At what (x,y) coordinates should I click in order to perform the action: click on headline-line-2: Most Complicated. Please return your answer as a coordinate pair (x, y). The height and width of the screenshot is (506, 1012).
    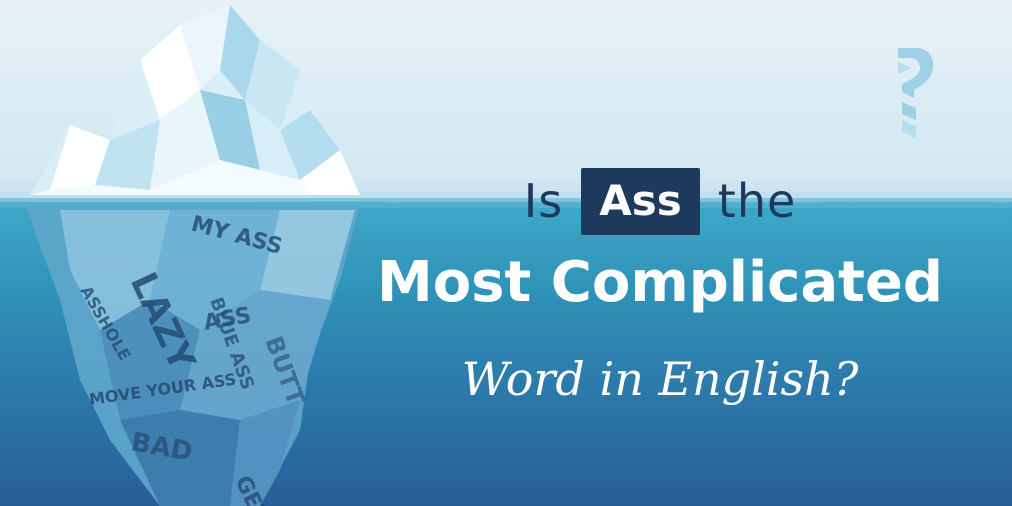
    Looking at the image, I should click on (659, 282).